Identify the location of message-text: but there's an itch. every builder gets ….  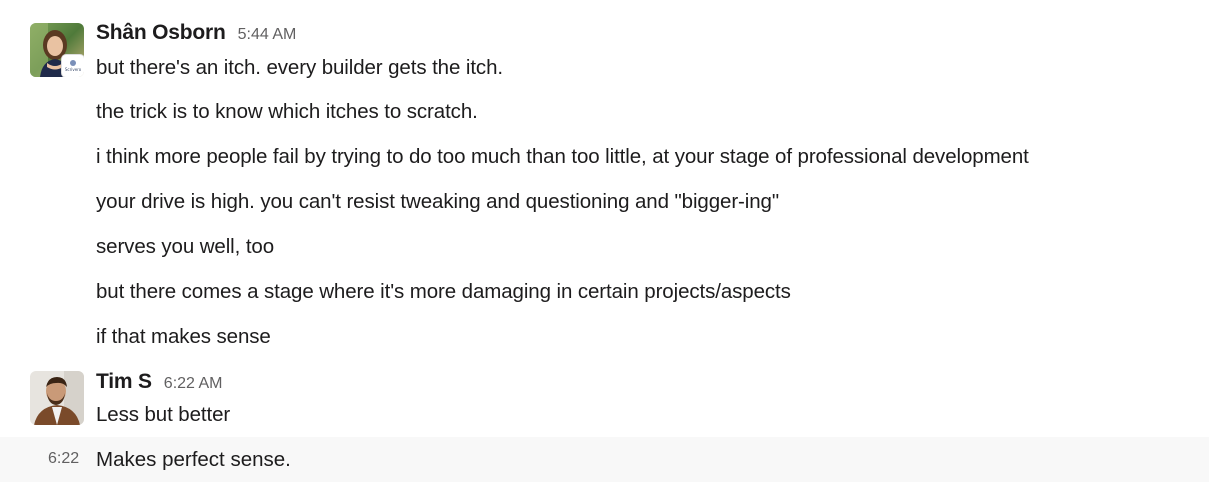
(299, 67).